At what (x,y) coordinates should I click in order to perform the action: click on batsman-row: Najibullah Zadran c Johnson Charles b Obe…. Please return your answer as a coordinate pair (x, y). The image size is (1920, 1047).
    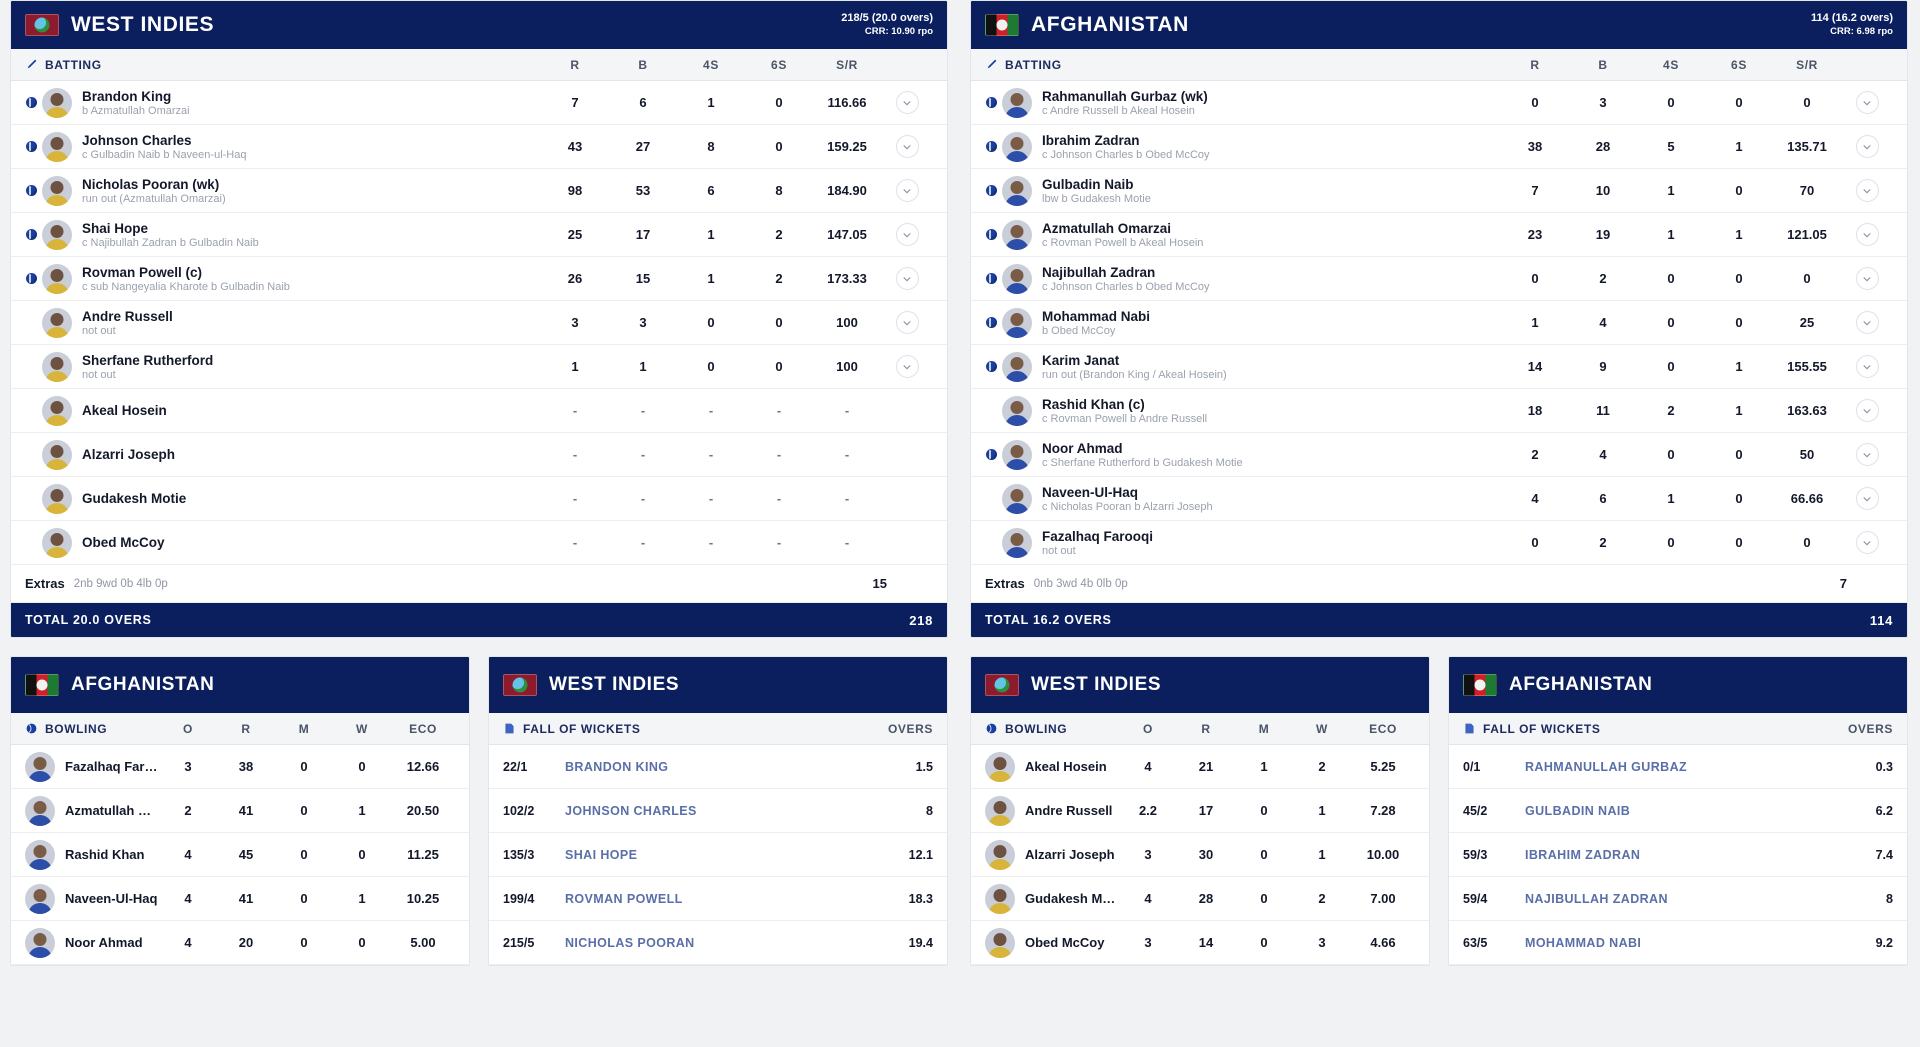
    Looking at the image, I should click on (1439, 279).